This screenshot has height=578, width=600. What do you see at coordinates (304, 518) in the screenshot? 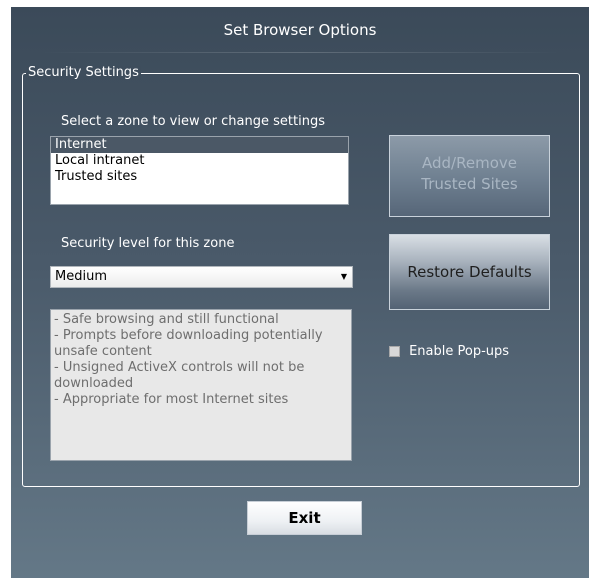
I see `exit-button: Exit` at bounding box center [304, 518].